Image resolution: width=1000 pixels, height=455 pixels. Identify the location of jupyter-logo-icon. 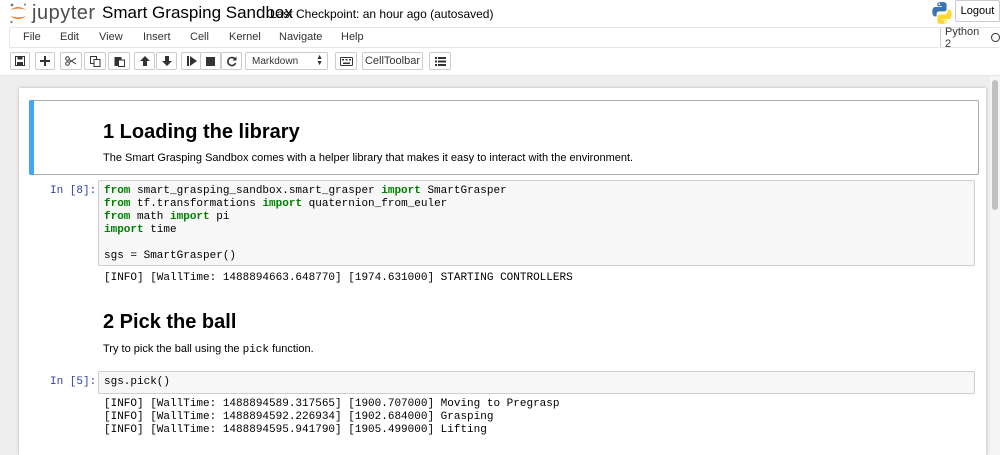
(18, 13).